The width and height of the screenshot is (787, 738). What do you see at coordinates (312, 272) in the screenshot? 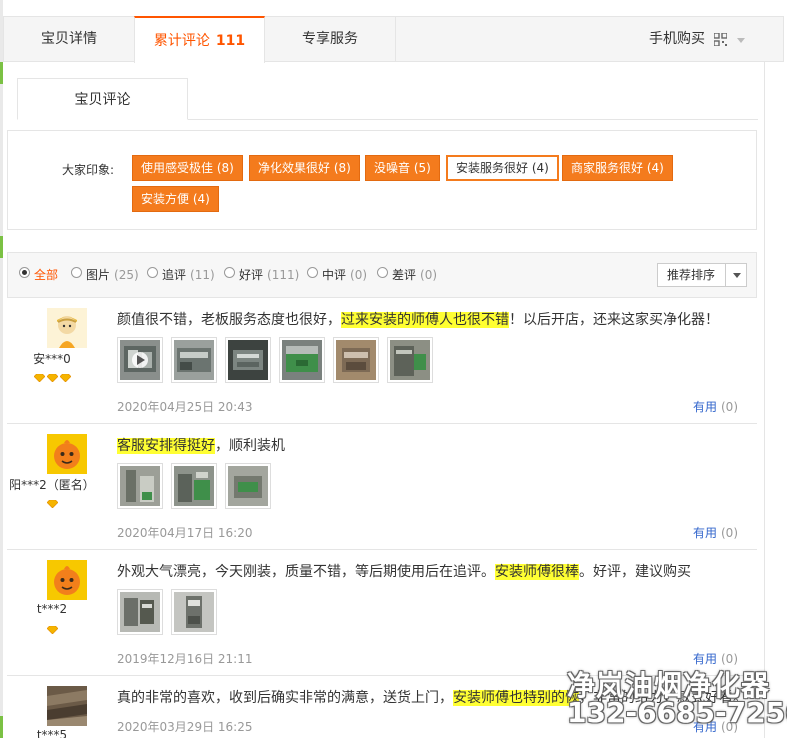
I see `filter-radio-neutral` at bounding box center [312, 272].